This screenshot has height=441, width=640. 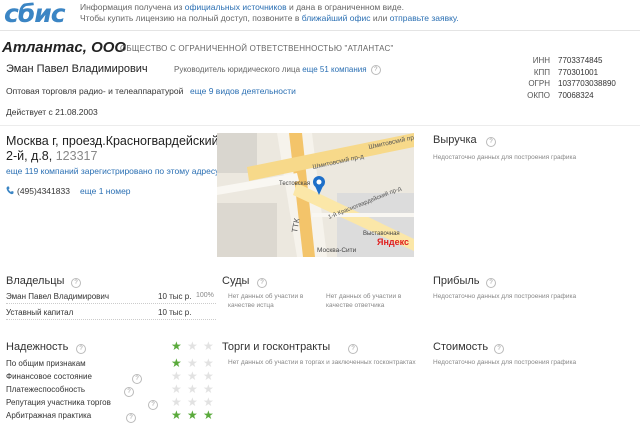 What do you see at coordinates (393, 242) in the screenshot?
I see `yandex-logo: Яндекс` at bounding box center [393, 242].